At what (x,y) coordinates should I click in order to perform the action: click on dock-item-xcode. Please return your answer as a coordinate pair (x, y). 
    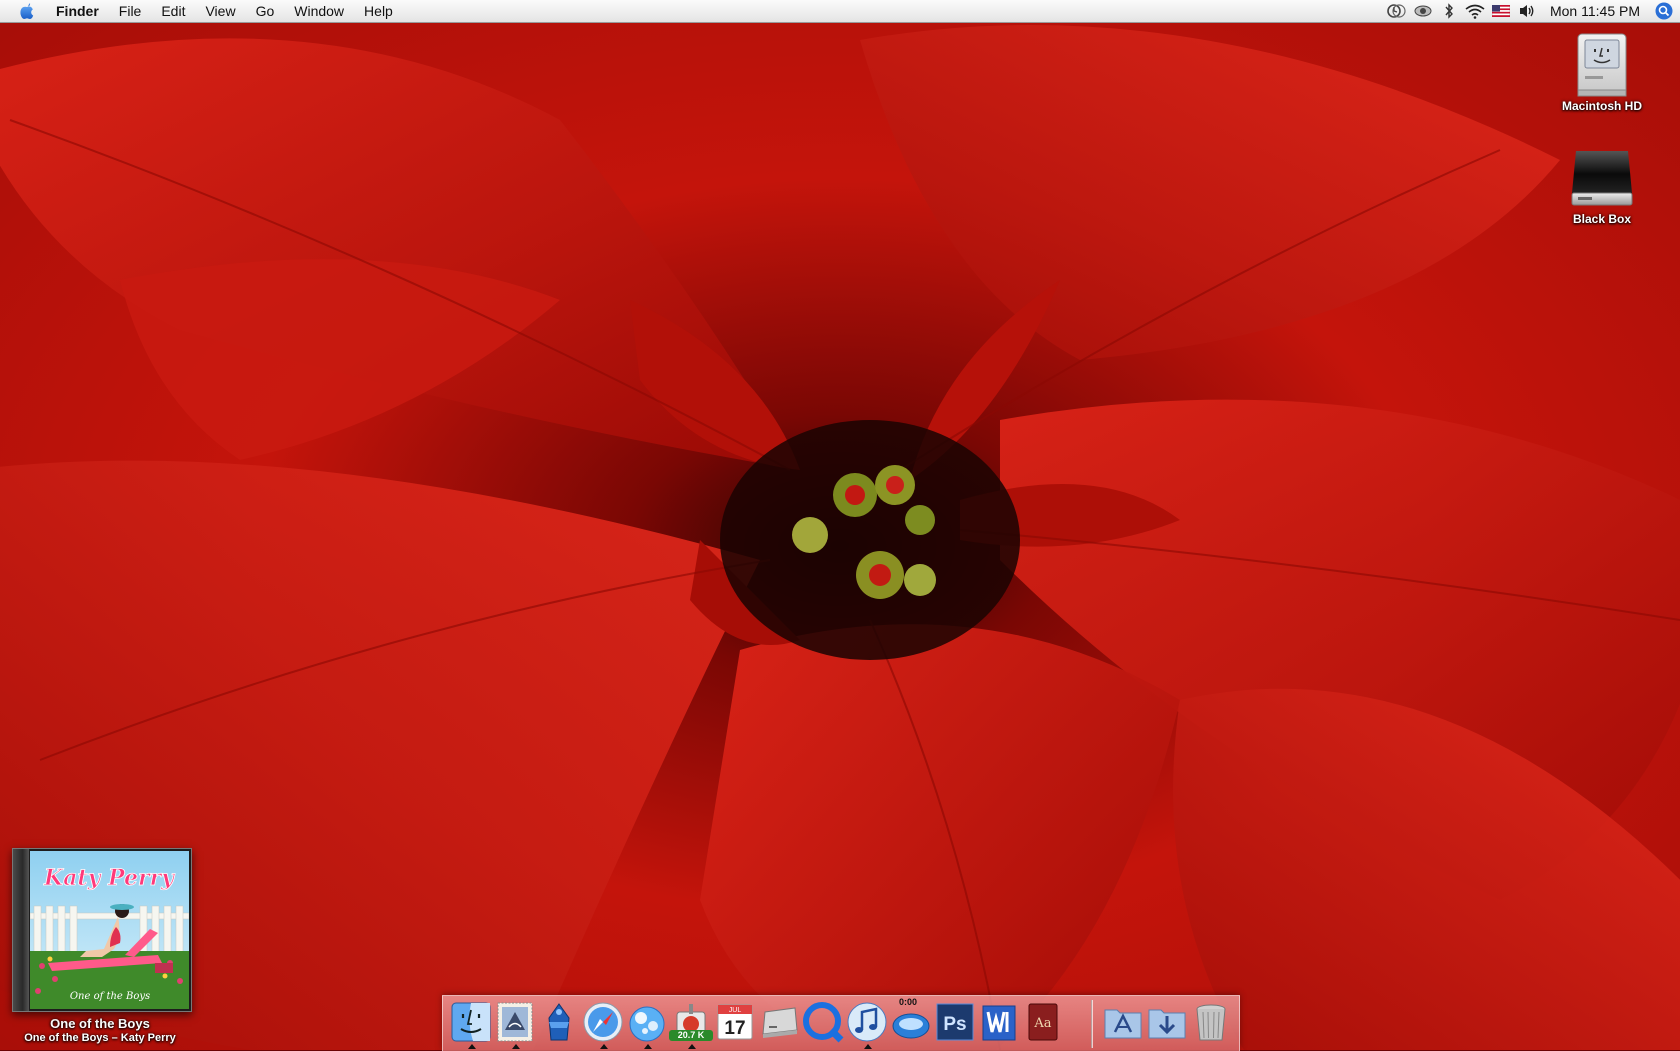
    Looking at the image, I should click on (559, 1023).